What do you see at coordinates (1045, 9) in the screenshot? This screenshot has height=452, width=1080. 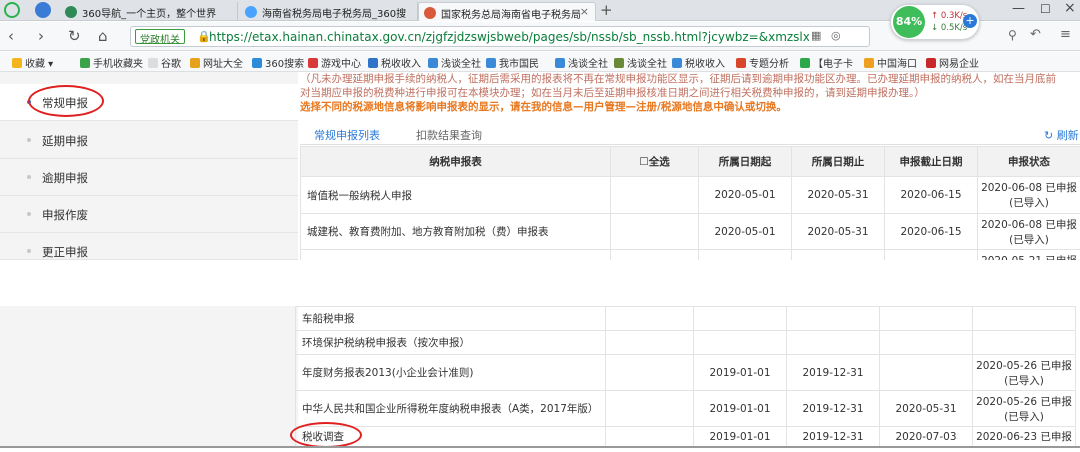 I see `maximize-icon: ☐` at bounding box center [1045, 9].